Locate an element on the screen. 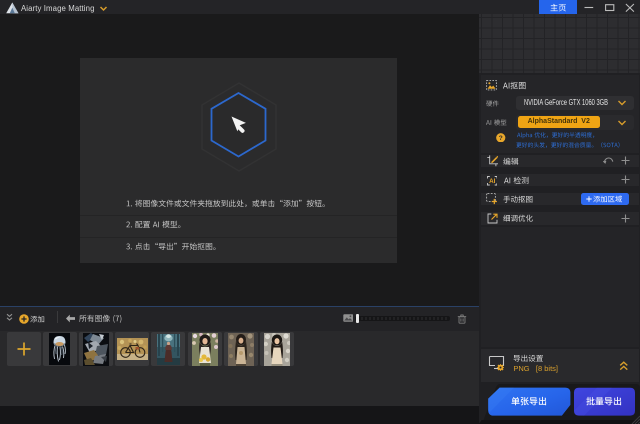 Image resolution: width=640 pixels, height=424 pixels. svg-text: AI is located at coordinates (492, 181).